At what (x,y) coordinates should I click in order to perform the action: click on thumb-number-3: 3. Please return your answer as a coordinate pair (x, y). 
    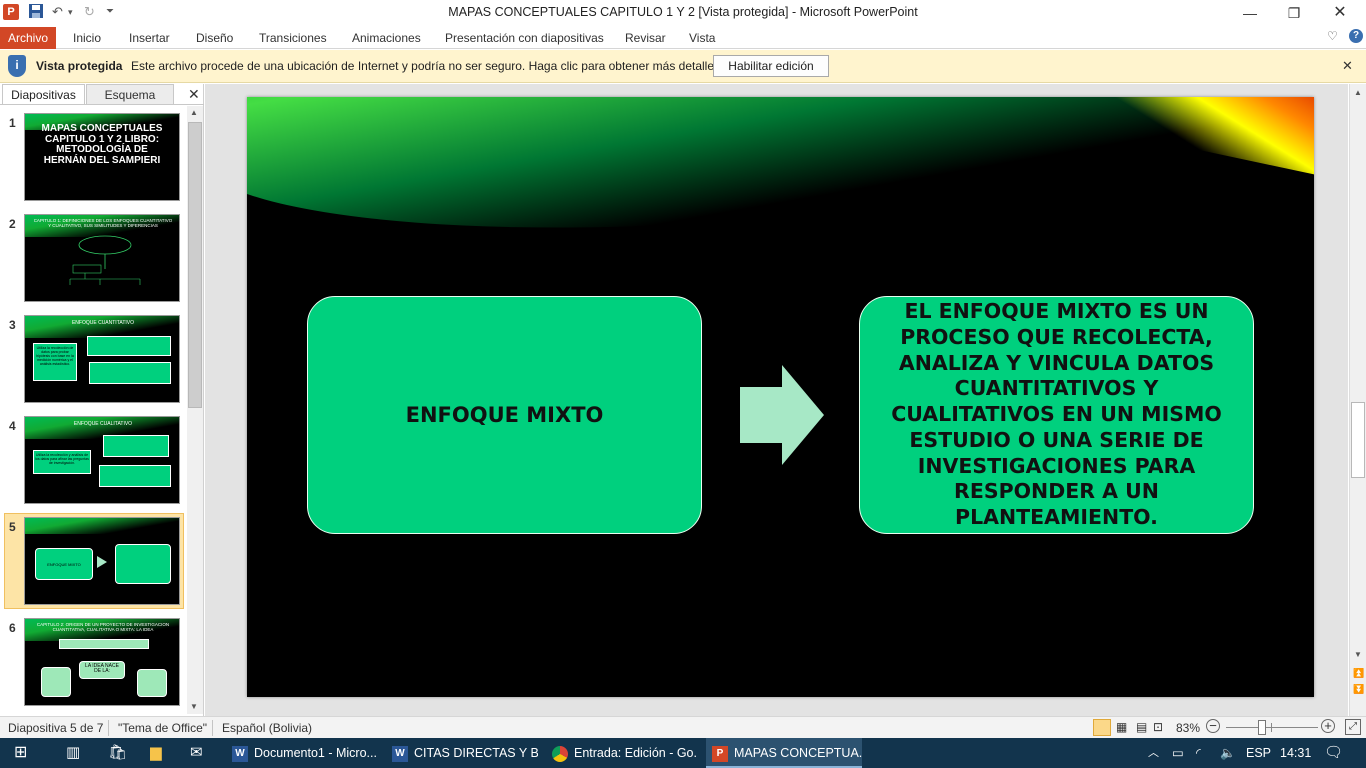
    Looking at the image, I should click on (12, 325).